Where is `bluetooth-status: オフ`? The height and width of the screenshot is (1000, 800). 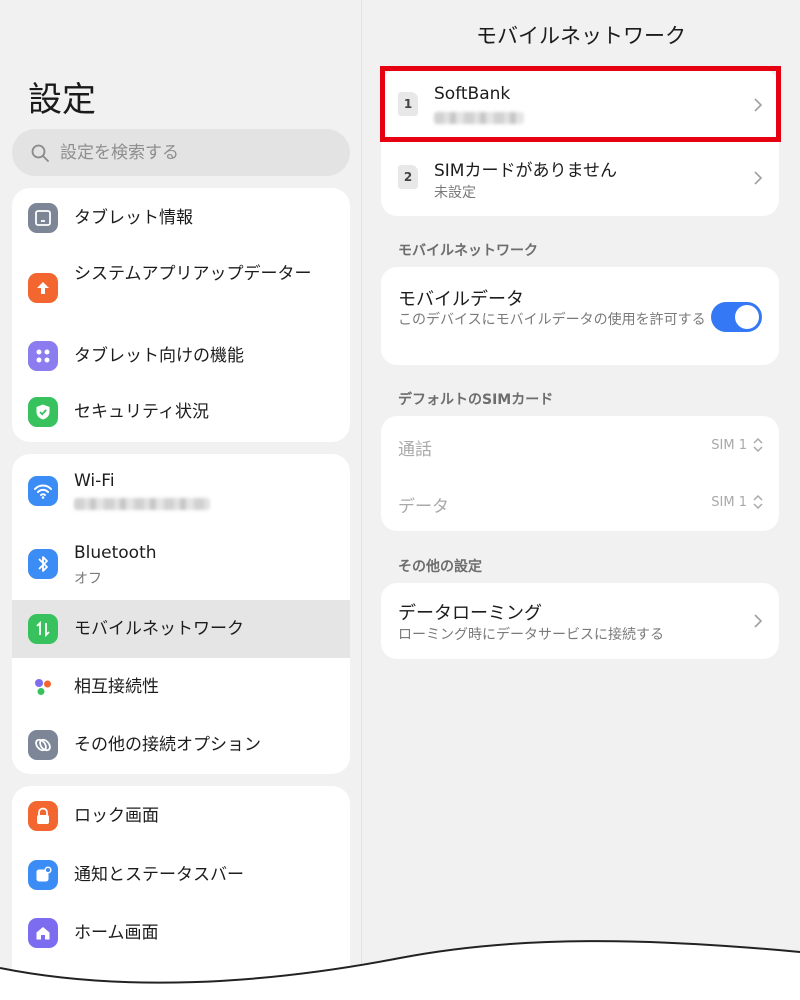 bluetooth-status: オフ is located at coordinates (88, 579).